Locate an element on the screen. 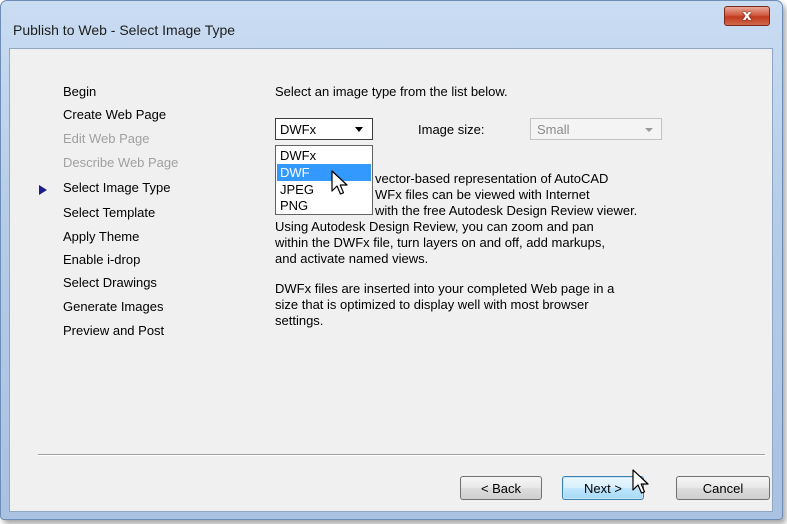 Image resolution: width=787 pixels, height=524 pixels. image-type-dropdown-list: DWFx DWF JPEG PNG is located at coordinates (324, 180).